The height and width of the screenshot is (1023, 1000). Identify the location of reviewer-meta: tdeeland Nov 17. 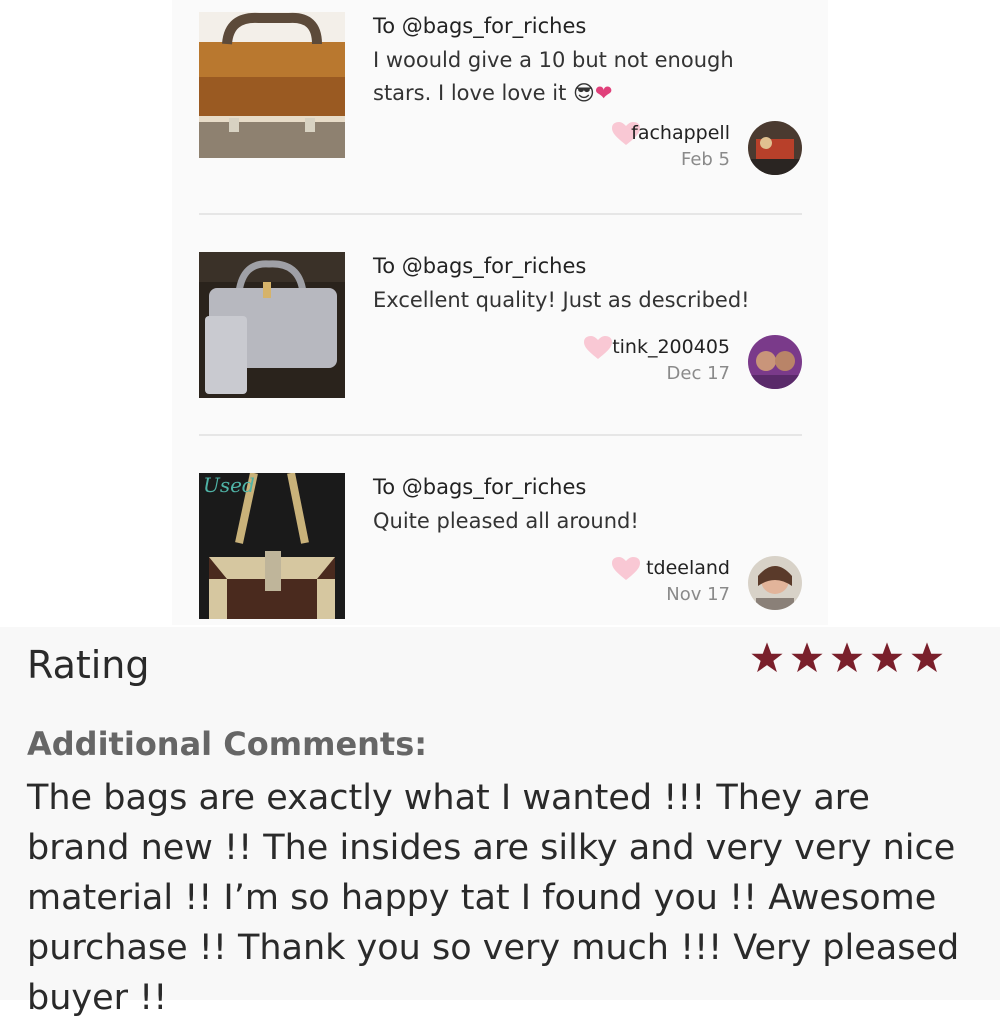
(688, 582).